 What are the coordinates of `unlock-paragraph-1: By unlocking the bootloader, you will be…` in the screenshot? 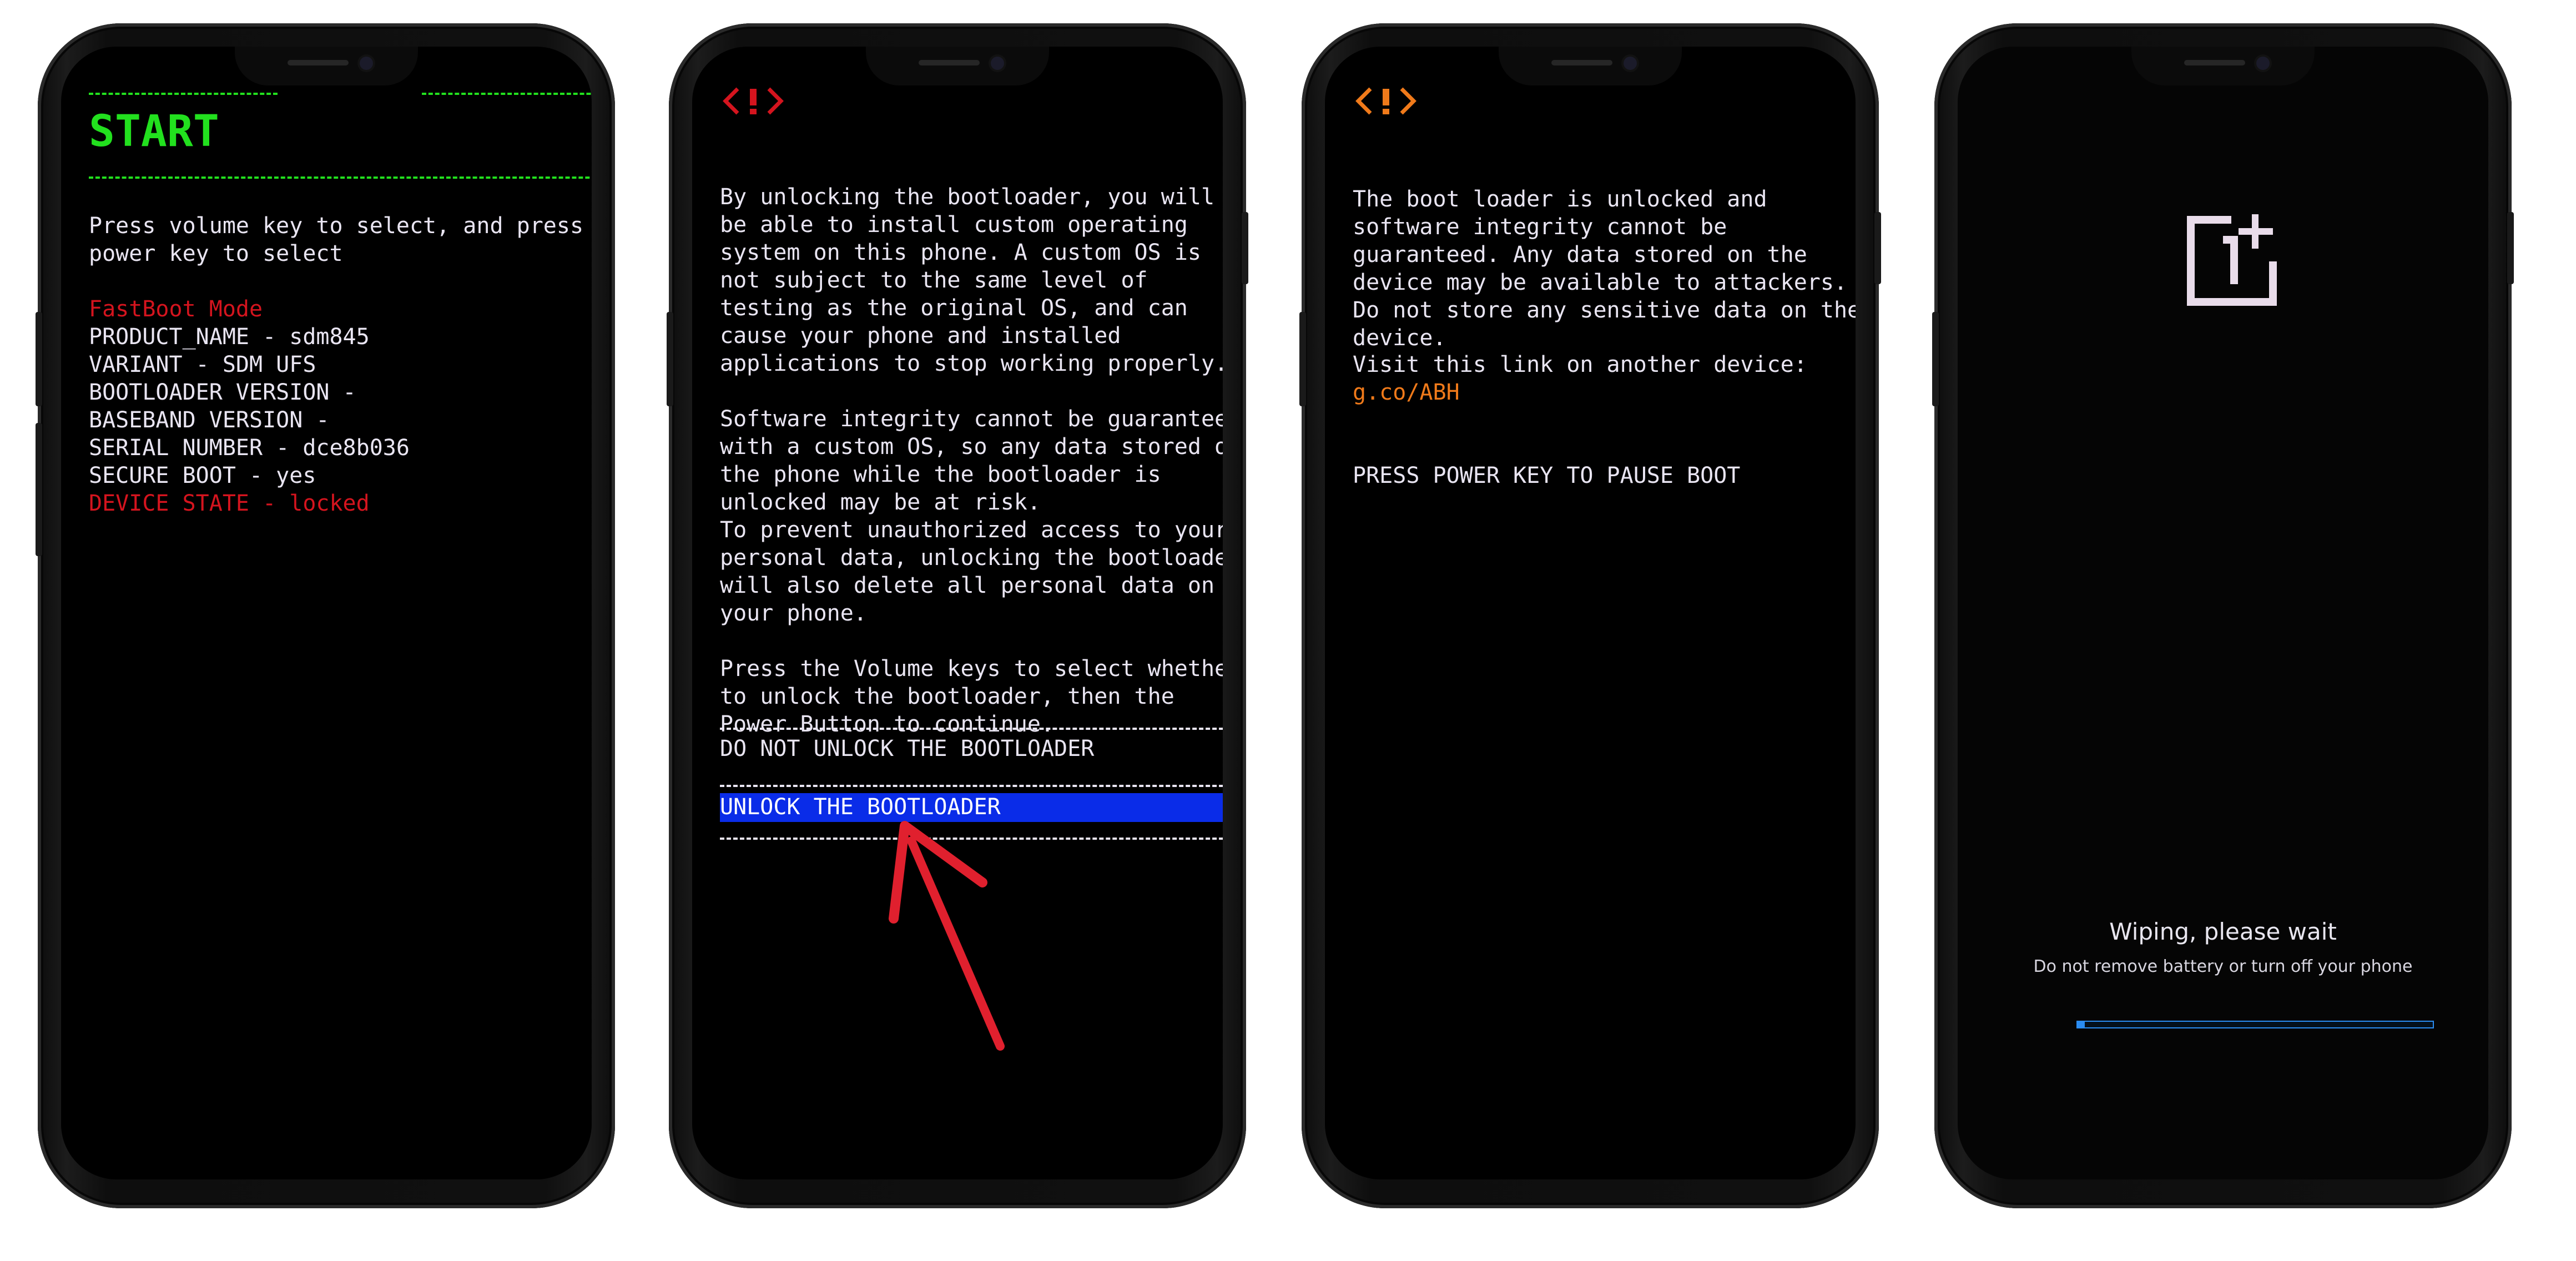 It's located at (971, 280).